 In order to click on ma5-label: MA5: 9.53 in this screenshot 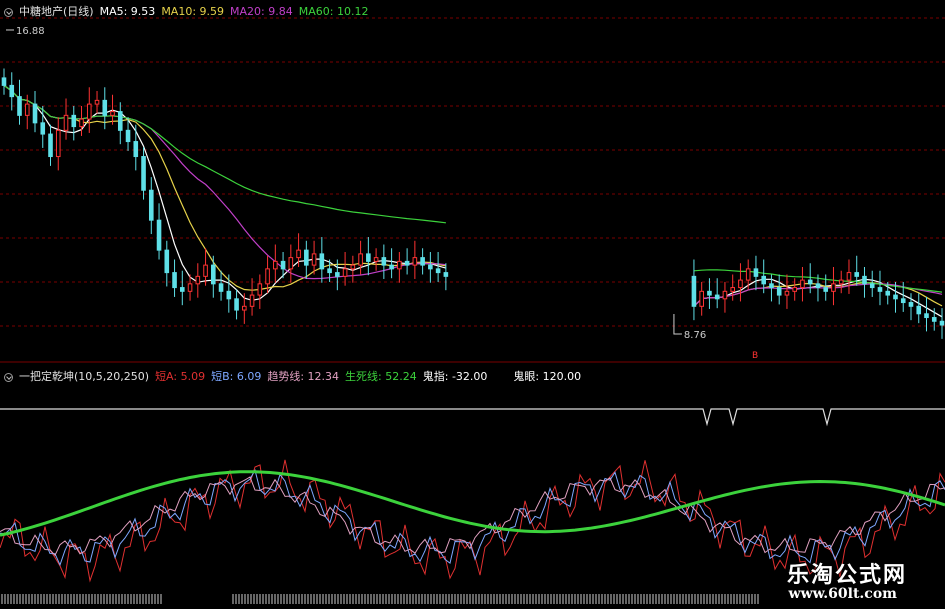, I will do `click(127, 11)`.